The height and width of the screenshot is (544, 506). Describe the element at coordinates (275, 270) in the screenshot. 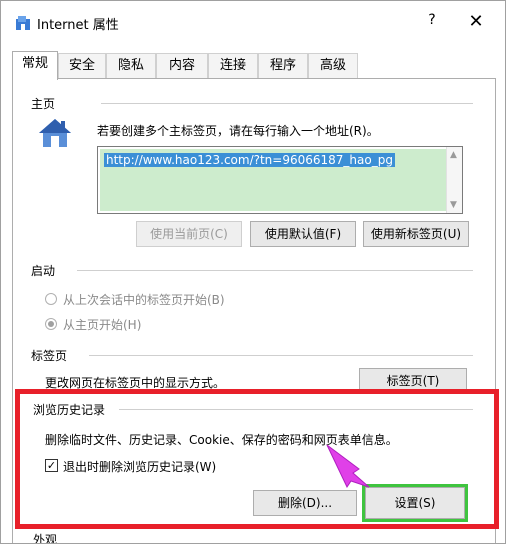

I see `startup-group-divider` at that location.